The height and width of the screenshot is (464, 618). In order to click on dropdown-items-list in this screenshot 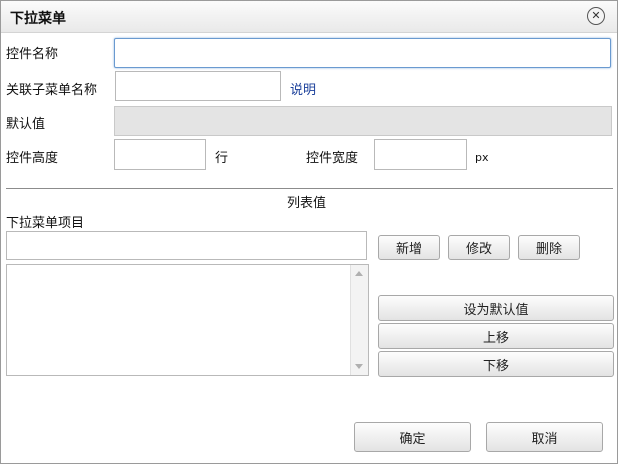, I will do `click(187, 320)`.